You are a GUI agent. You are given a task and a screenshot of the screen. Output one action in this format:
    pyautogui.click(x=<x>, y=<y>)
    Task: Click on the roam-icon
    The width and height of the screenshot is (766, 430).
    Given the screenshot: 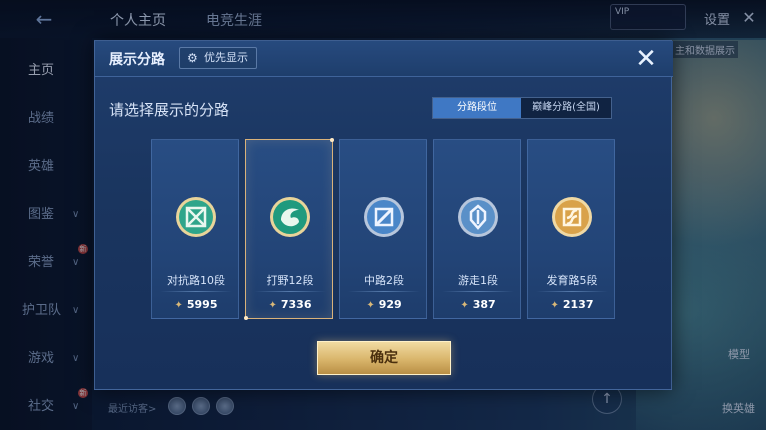 What is the action you would take?
    pyautogui.click(x=478, y=217)
    